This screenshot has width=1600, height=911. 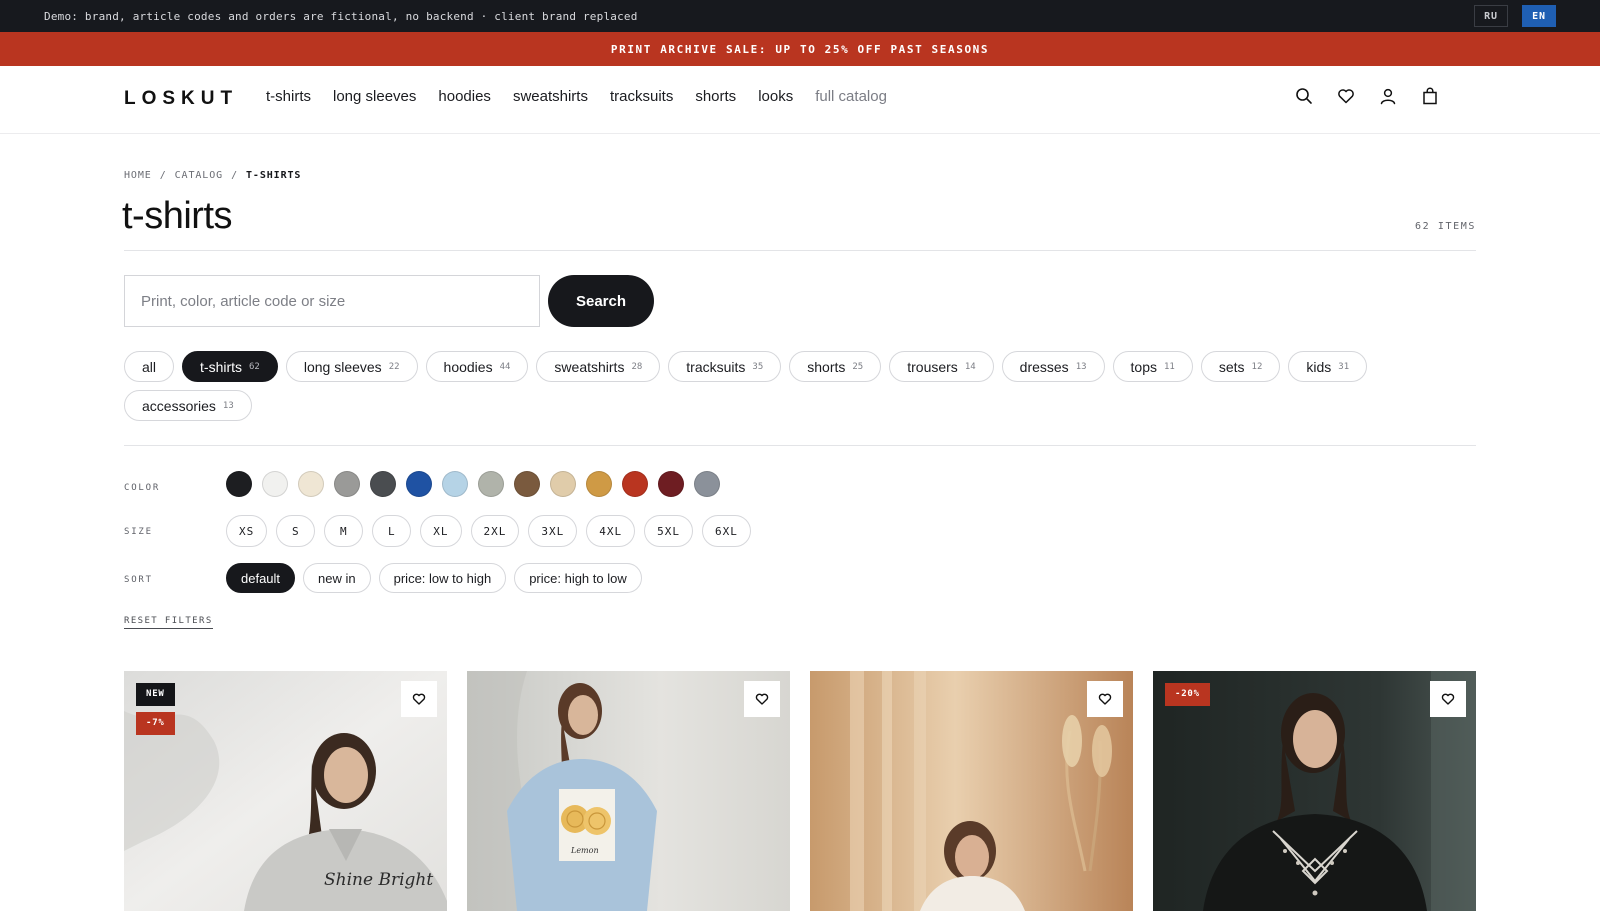 I want to click on category-pill-dresses: dresses 13, so click(x=1053, y=366).